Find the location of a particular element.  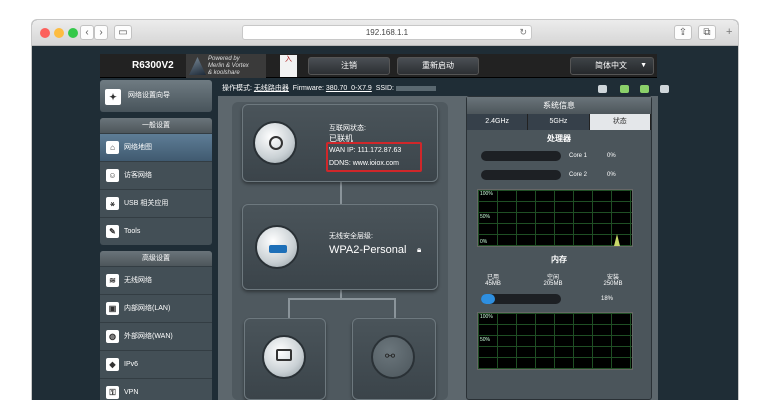

network-map-icon: ⌂ is located at coordinates (112, 147).